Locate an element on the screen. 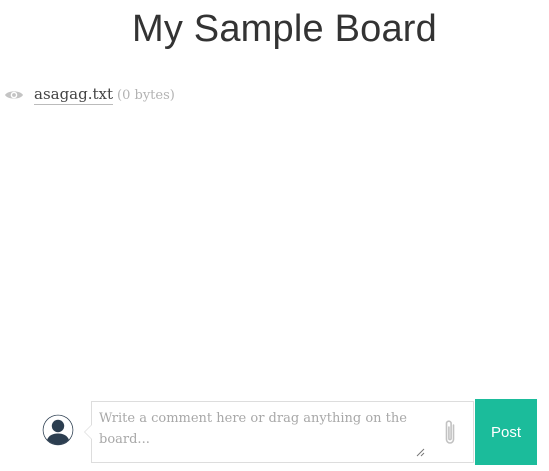 The height and width of the screenshot is (471, 549). paperclip-icon is located at coordinates (450, 433).